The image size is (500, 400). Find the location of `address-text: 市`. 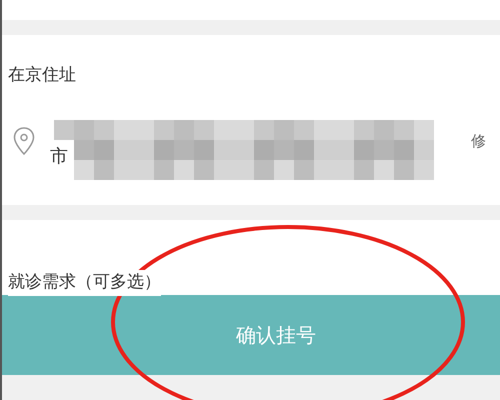

address-text: 市 is located at coordinates (59, 156).